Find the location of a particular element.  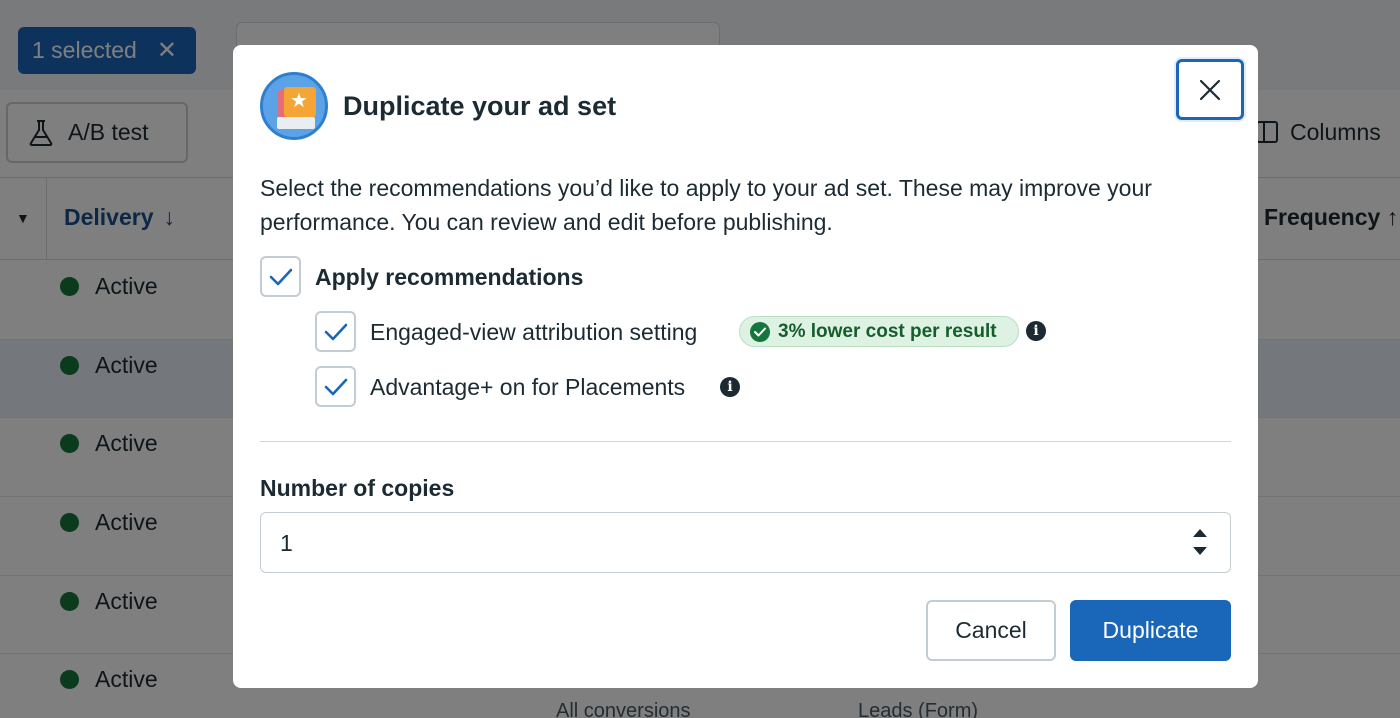

close-button is located at coordinates (1210, 89).